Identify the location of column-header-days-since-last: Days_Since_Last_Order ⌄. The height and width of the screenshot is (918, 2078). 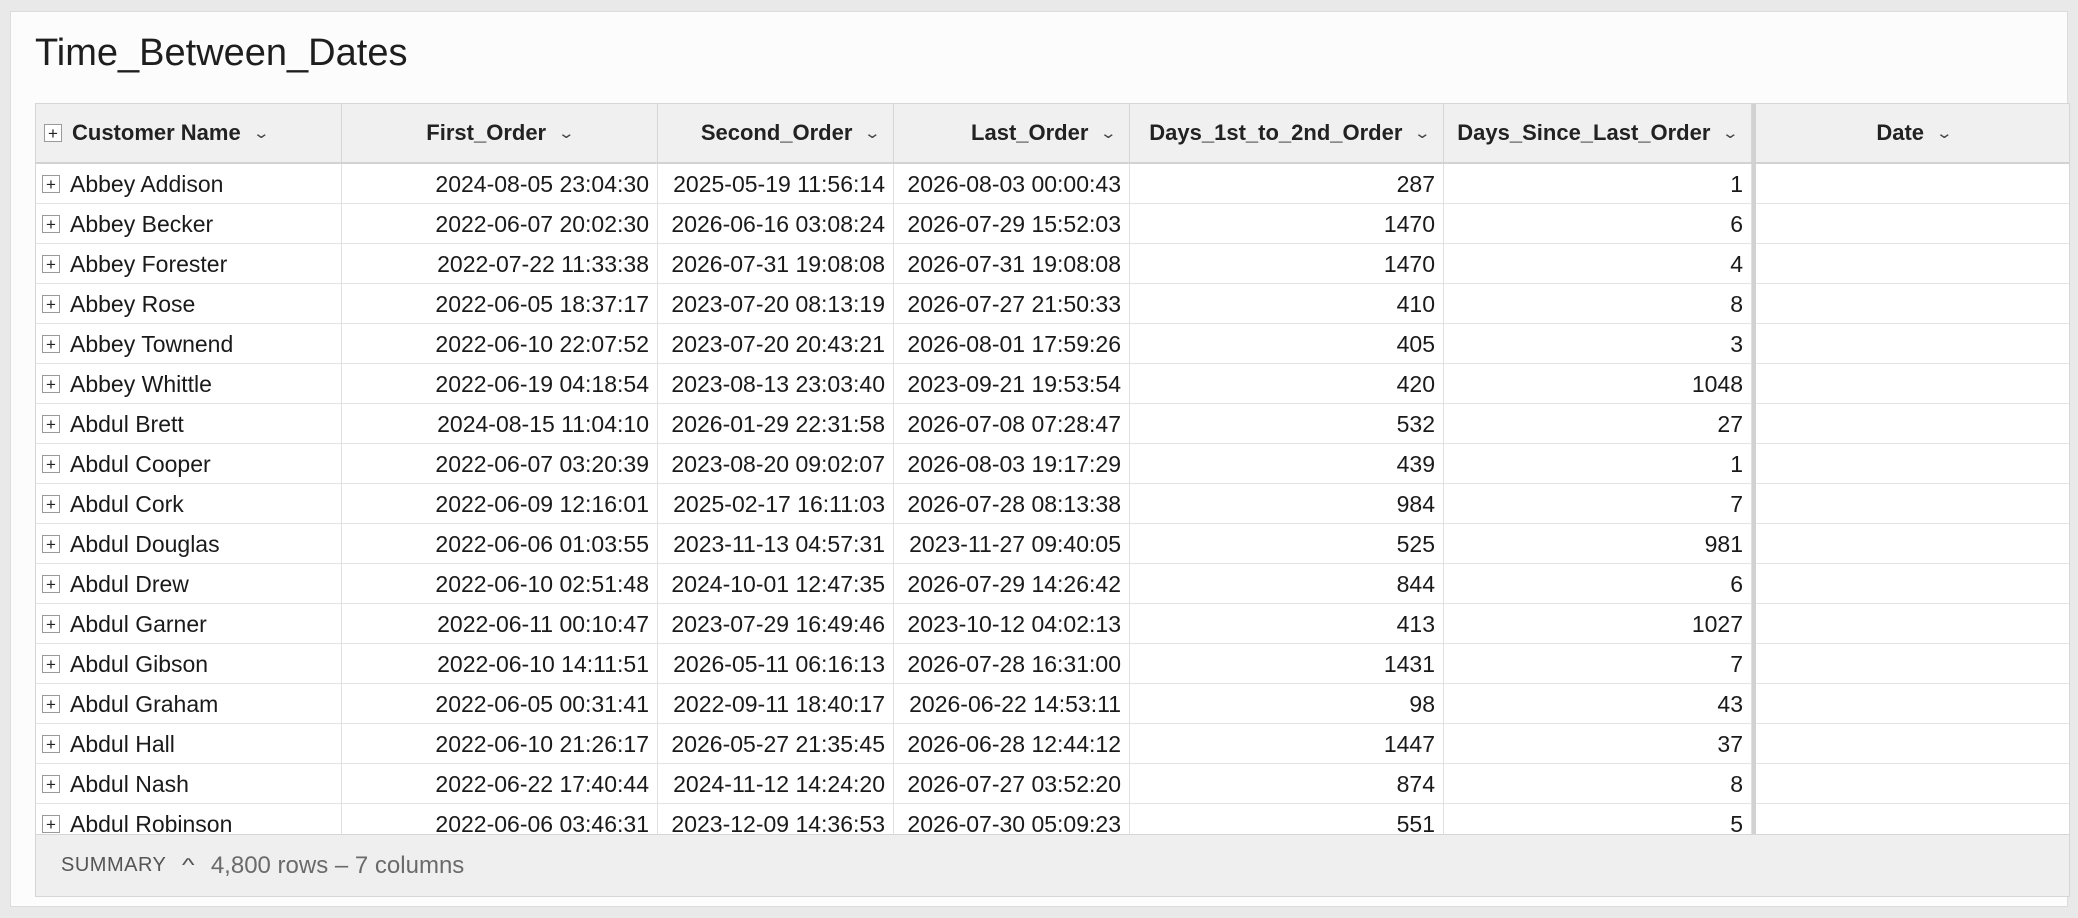
(1598, 133).